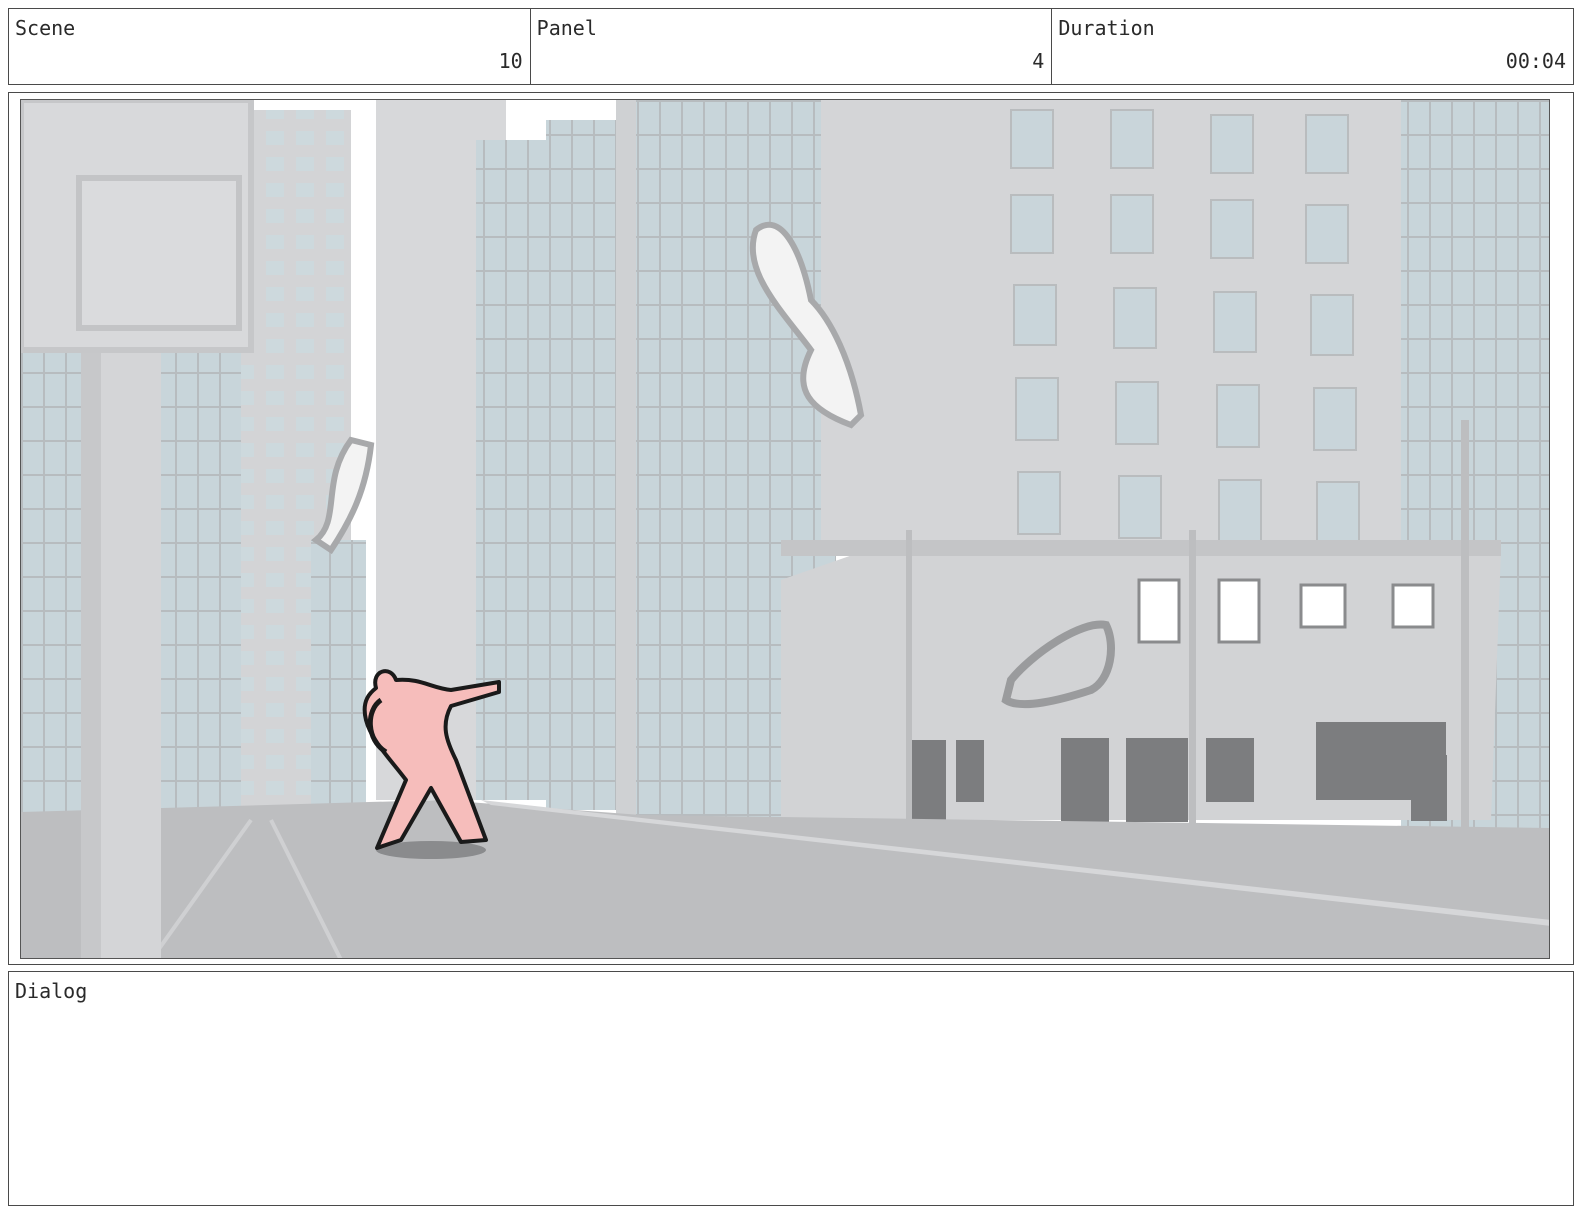 This screenshot has height=1224, width=1584. Describe the element at coordinates (1038, 61) in the screenshot. I see `panel-value: 4` at that location.